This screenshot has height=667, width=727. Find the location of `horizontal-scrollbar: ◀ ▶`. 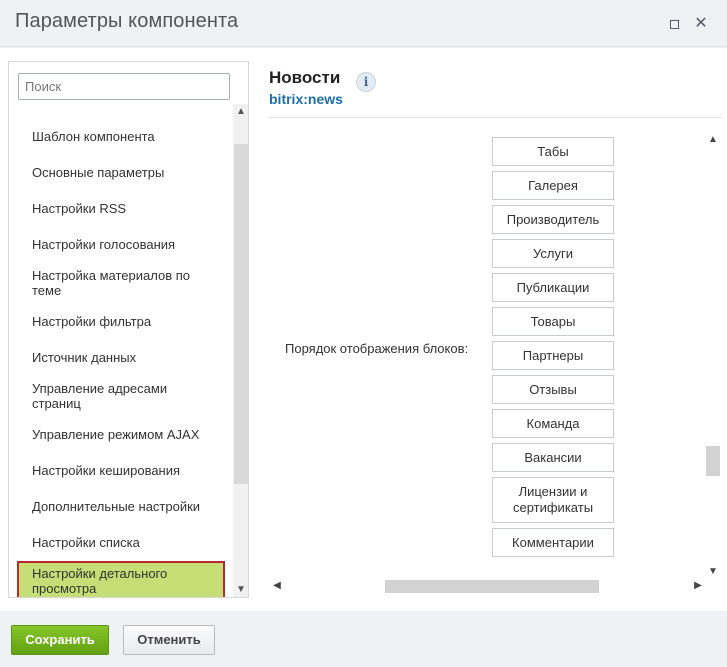

horizontal-scrollbar: ◀ ▶ is located at coordinates (487, 586).